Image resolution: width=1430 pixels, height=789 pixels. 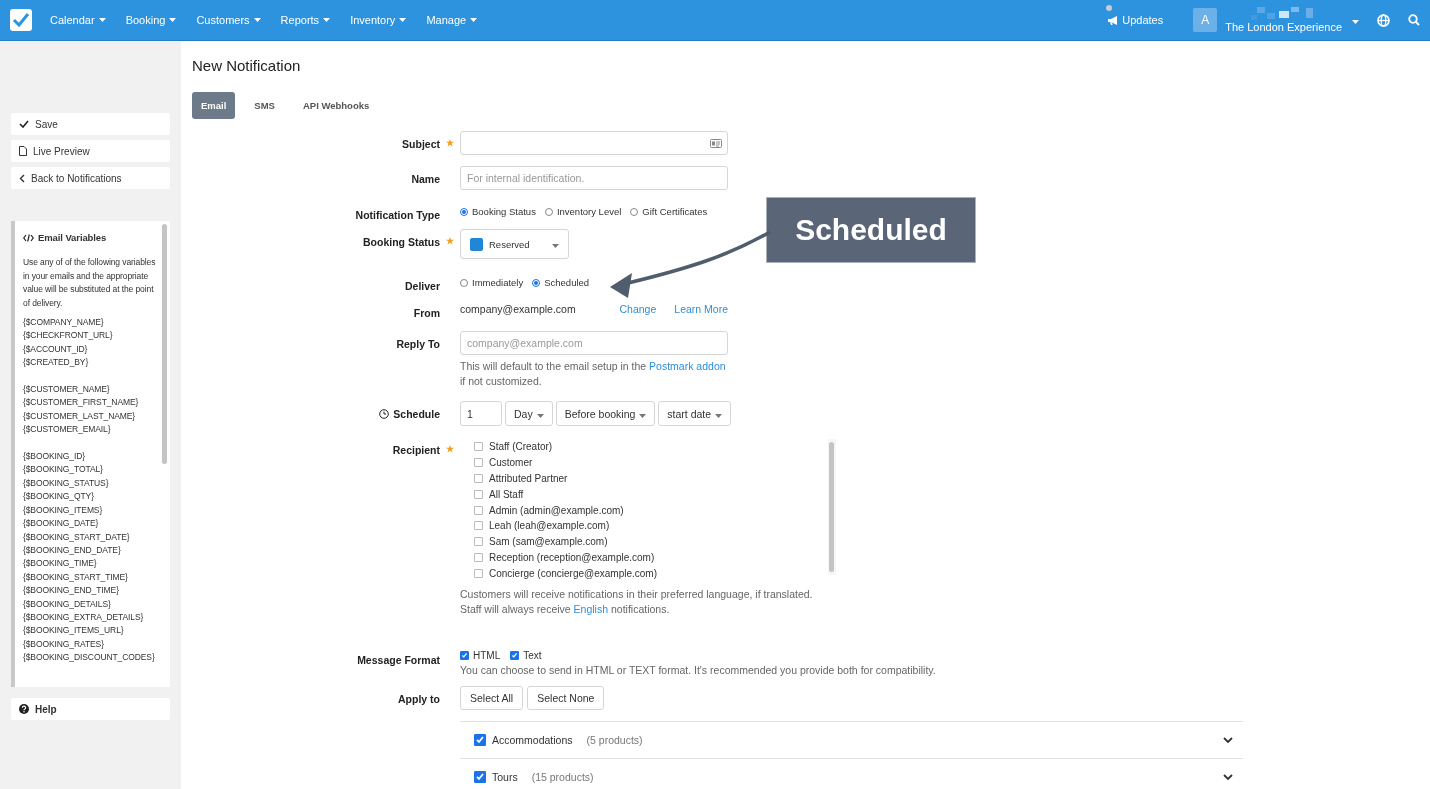 What do you see at coordinates (532, 740) in the screenshot?
I see `category-name: Accommodations` at bounding box center [532, 740].